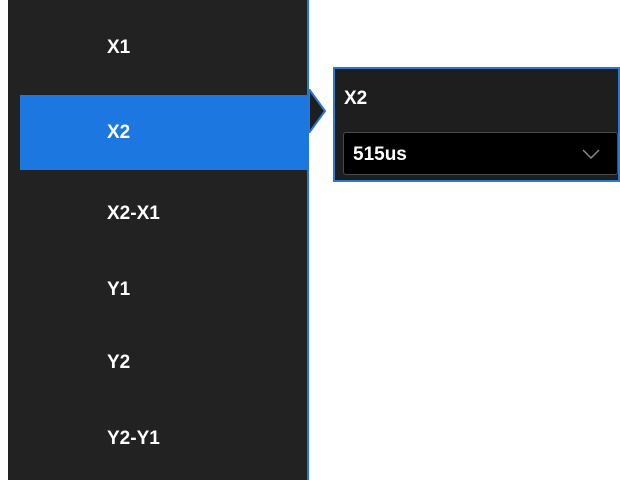 The height and width of the screenshot is (480, 620). Describe the element at coordinates (163, 132) in the screenshot. I see `menu-item-x2: X2` at that location.